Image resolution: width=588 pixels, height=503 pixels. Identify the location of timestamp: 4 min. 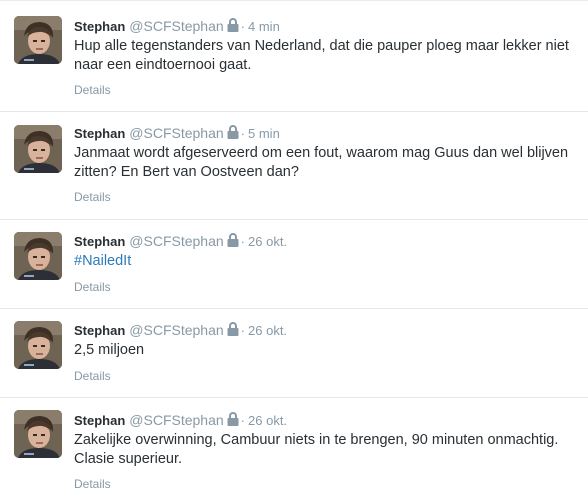
(264, 26).